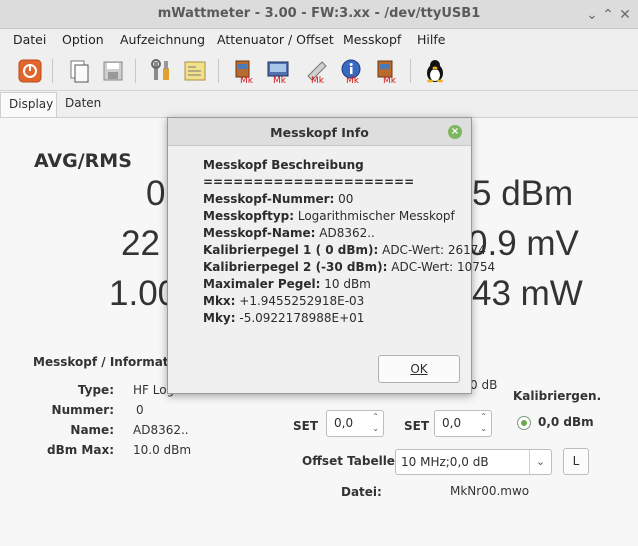 The height and width of the screenshot is (546, 638). Describe the element at coordinates (345, 233) in the screenshot. I see `dialog-value: AD8362..` at that location.